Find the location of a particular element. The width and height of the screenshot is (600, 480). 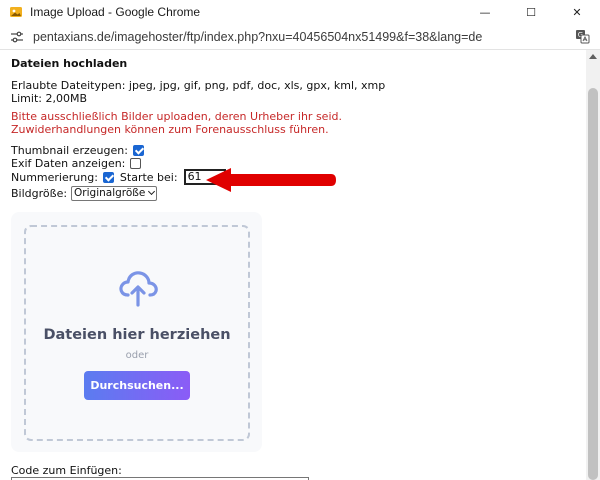

scroll-up-icon is located at coordinates (593, 56).